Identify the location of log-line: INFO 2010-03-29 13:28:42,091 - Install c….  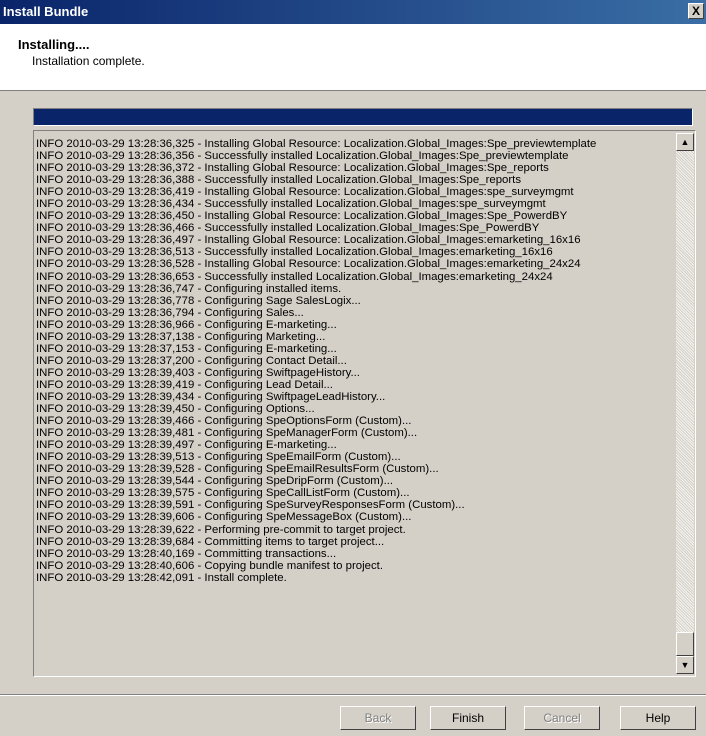
(161, 577).